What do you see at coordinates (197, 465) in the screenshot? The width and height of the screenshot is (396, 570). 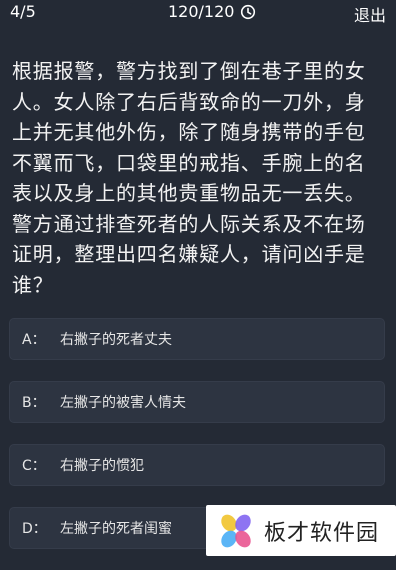 I see `option-c: C： 右撇子的惯犯` at bounding box center [197, 465].